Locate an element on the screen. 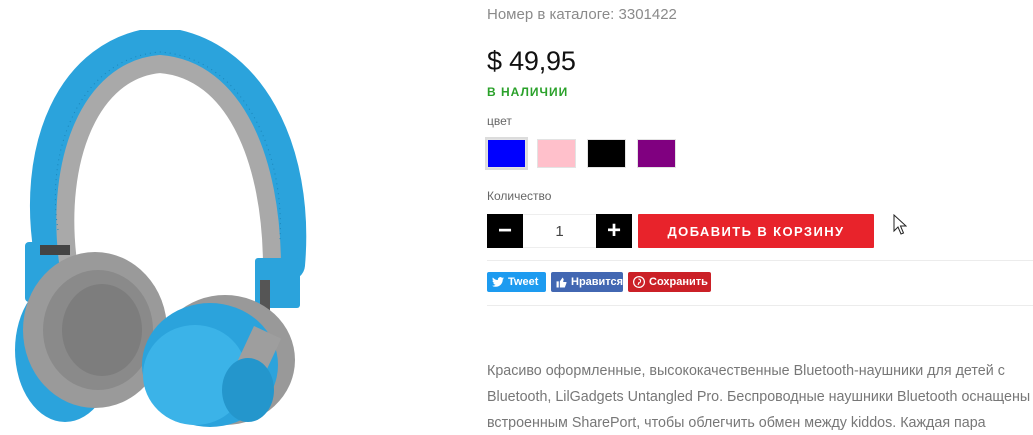 The width and height of the screenshot is (1033, 435). thumbs-up-icon is located at coordinates (561, 282).